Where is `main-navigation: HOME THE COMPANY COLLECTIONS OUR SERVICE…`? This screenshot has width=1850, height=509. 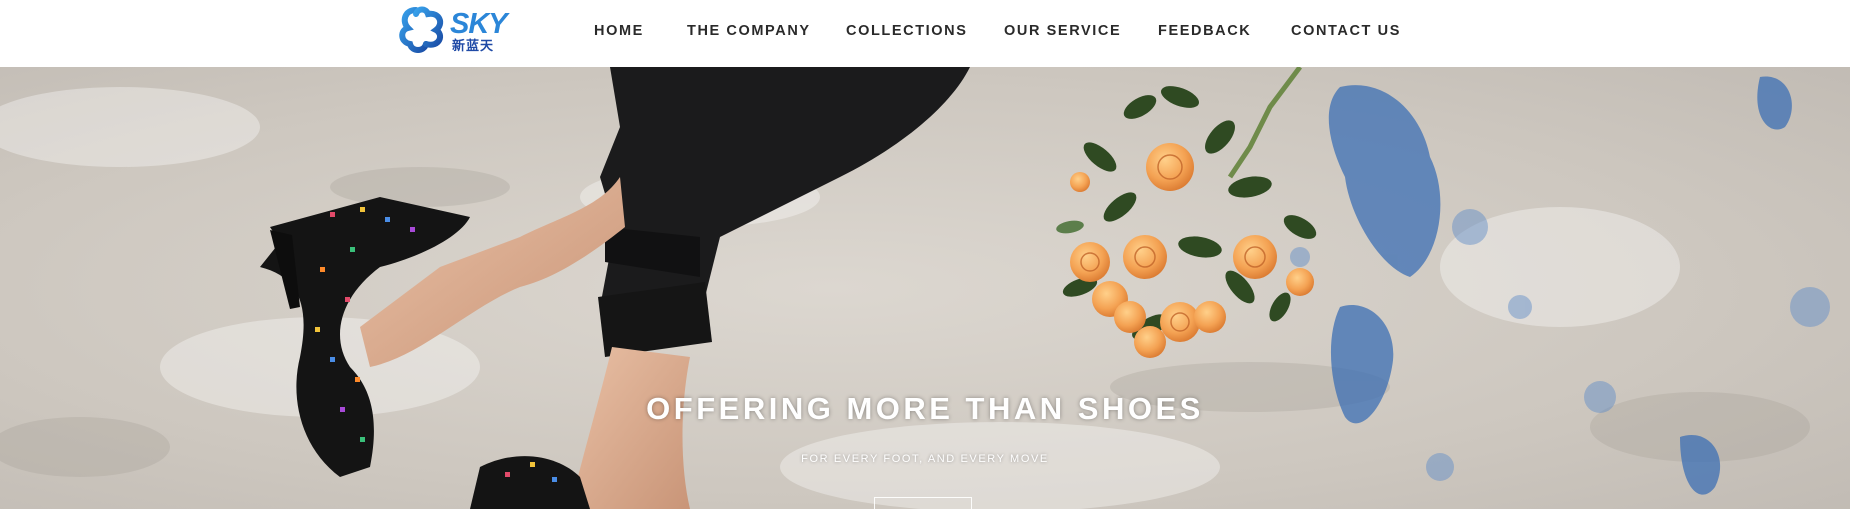 main-navigation: HOME THE COMPANY COLLECTIONS OUR SERVICE… is located at coordinates (925, 33).